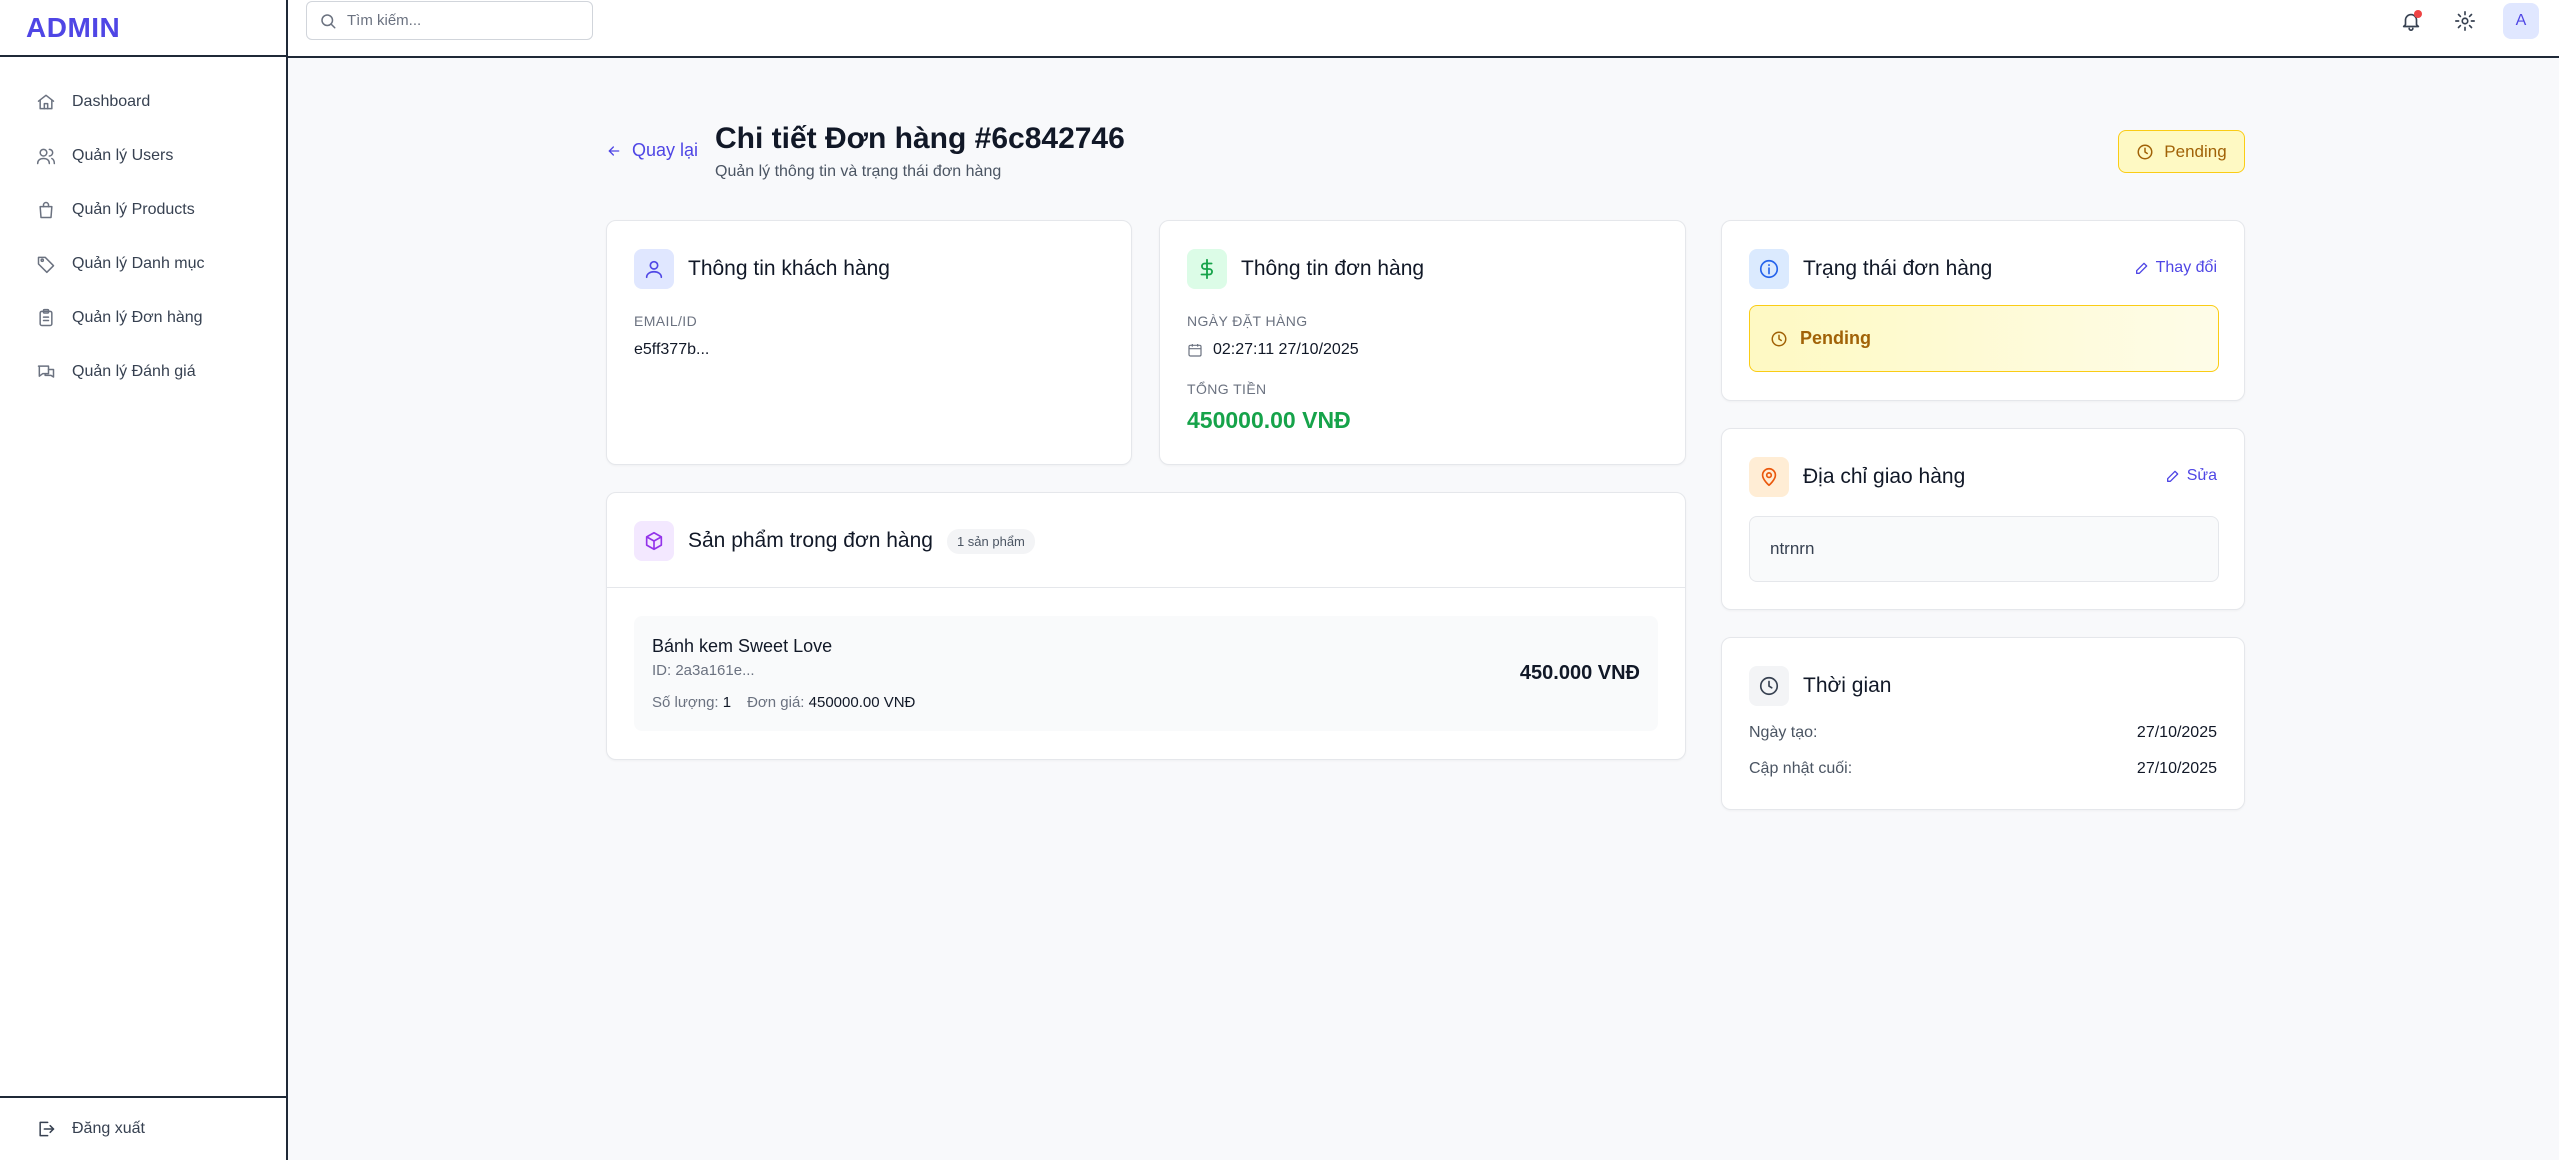 The image size is (2559, 1160). I want to click on brand-logo: ADMIN, so click(73, 28).